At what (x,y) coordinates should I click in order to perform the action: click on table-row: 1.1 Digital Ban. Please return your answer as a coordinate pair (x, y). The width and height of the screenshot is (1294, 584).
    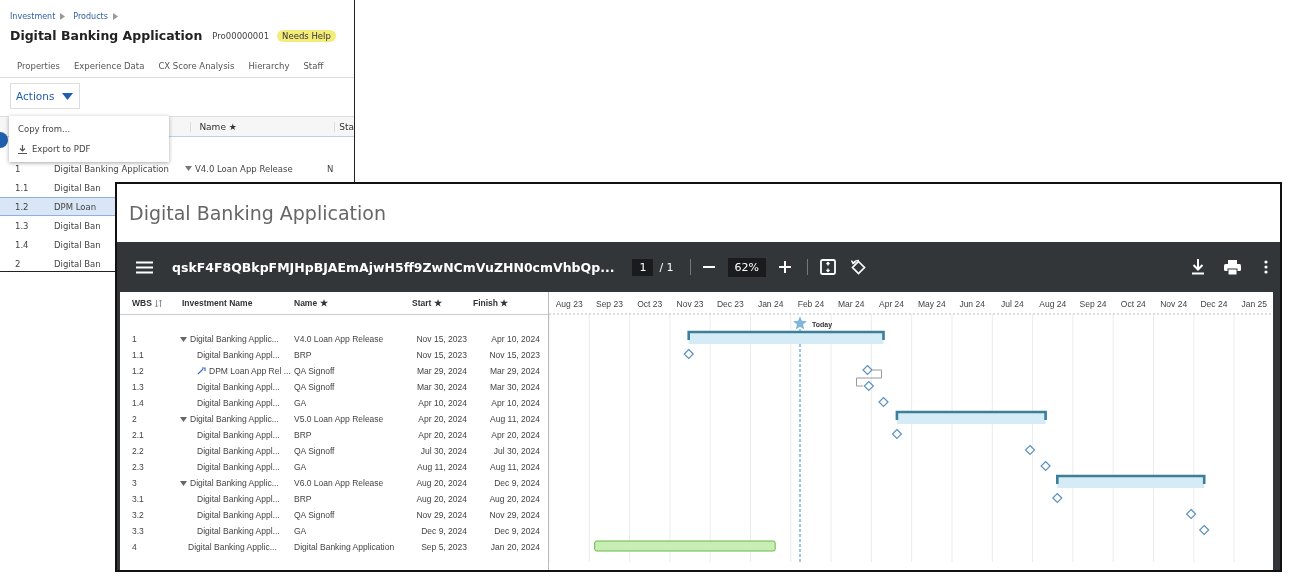
    Looking at the image, I should click on (57, 187).